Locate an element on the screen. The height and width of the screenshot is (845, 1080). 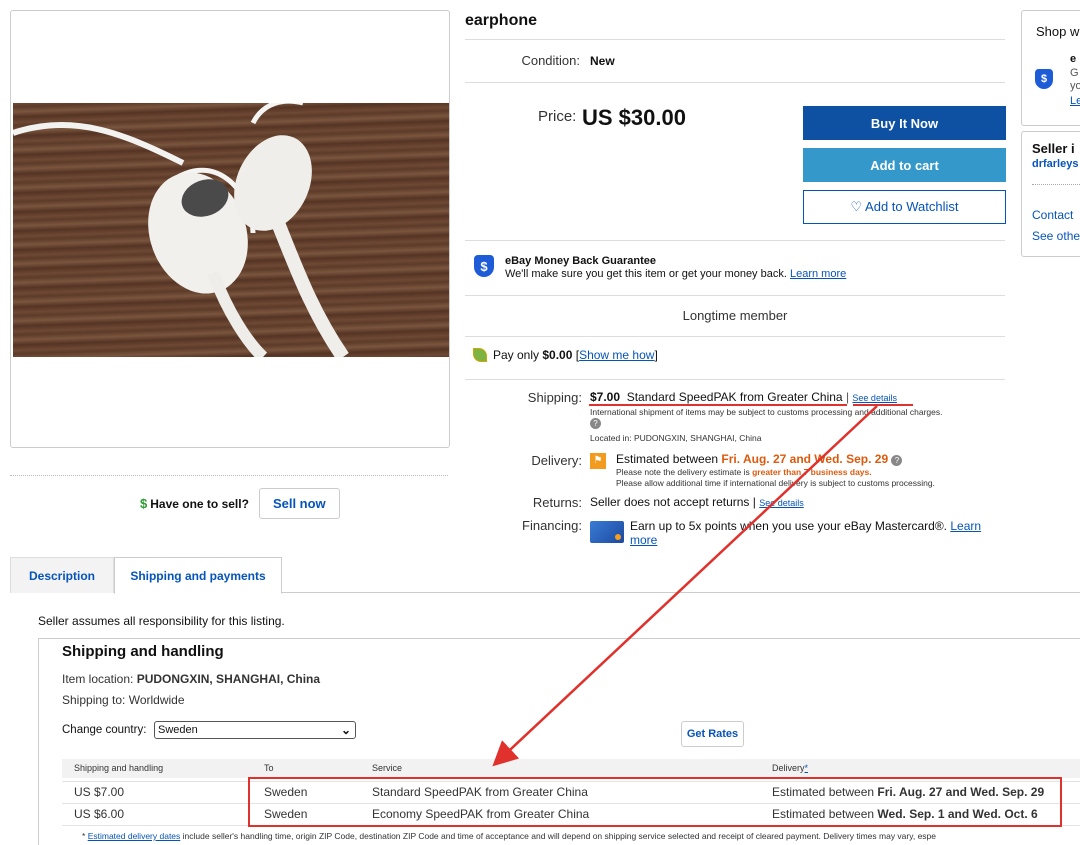
product-photo is located at coordinates (231, 230).